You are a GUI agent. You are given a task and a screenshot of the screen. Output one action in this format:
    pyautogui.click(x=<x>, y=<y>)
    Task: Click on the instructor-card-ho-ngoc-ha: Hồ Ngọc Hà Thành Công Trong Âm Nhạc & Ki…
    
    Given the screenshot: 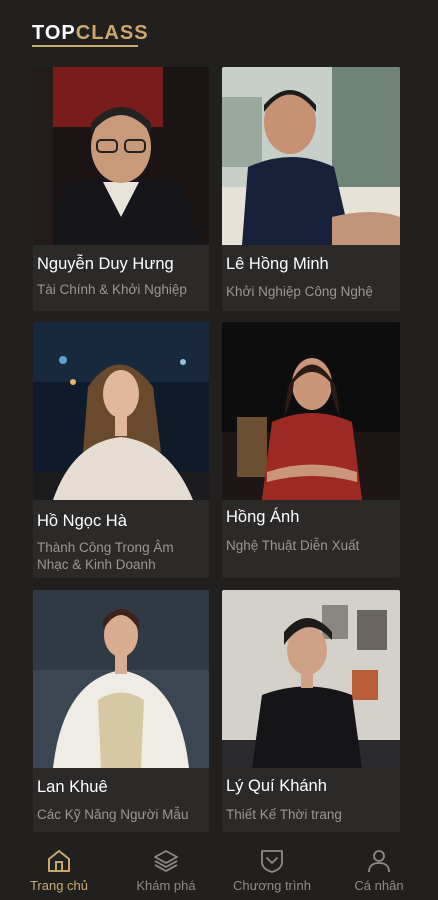 What is the action you would take?
    pyautogui.click(x=121, y=450)
    